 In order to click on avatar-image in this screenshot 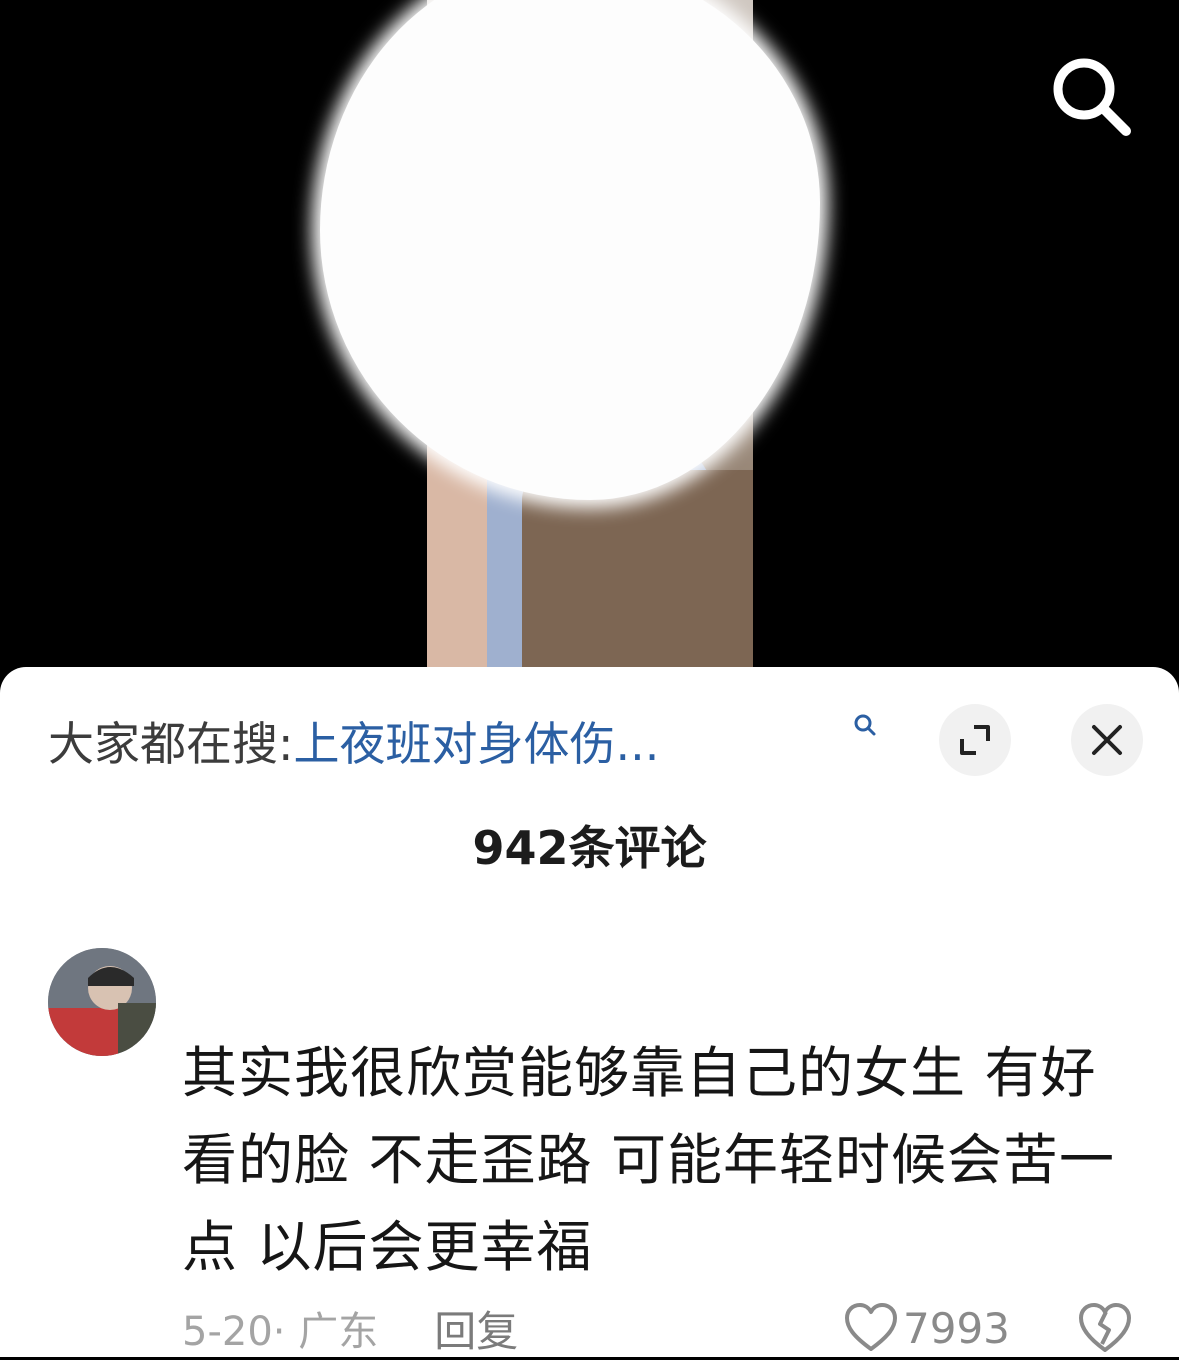, I will do `click(102, 1002)`.